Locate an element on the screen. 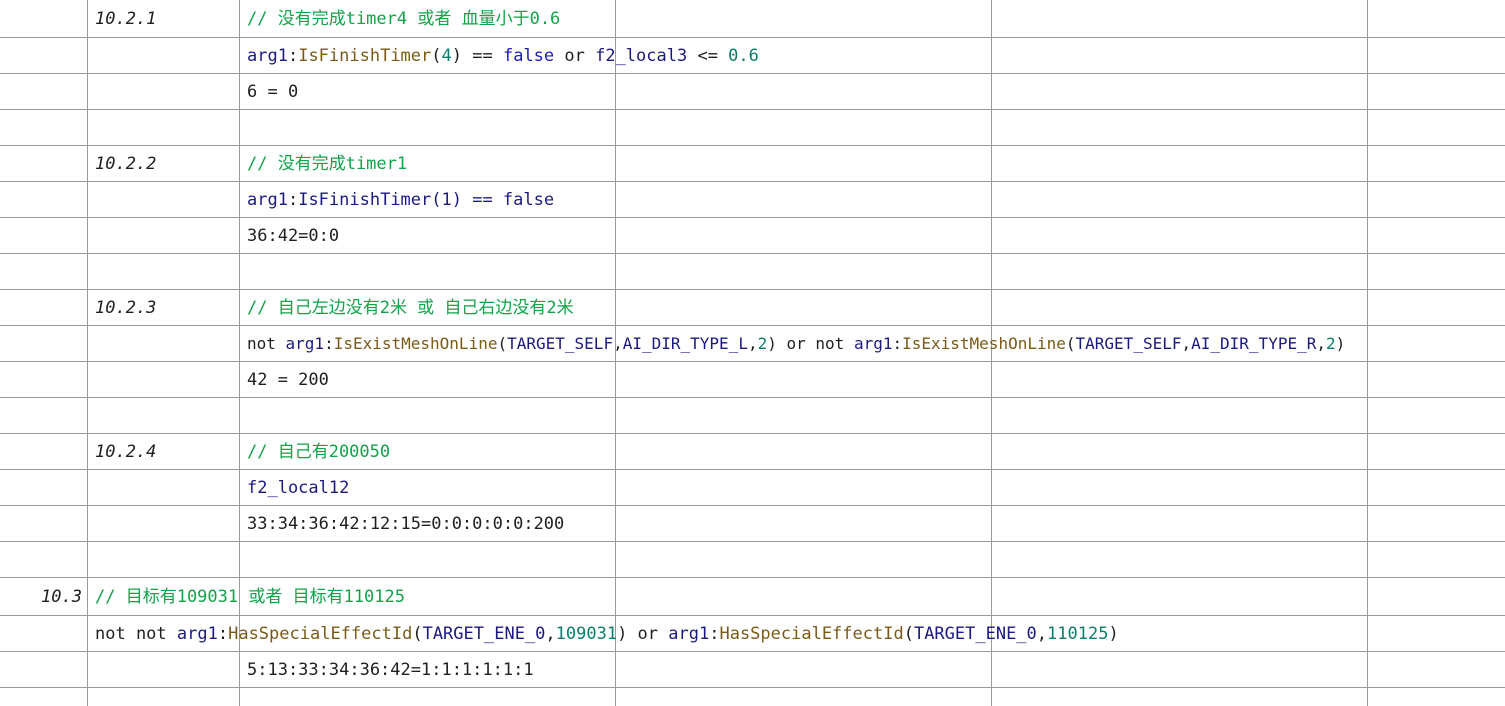  code-token: not is located at coordinates (266, 343).